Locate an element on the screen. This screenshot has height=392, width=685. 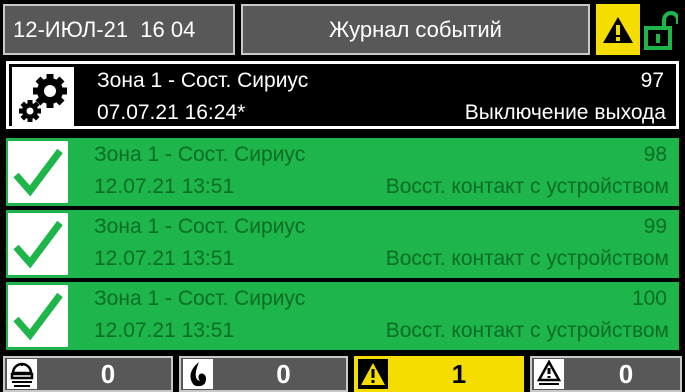
fault-counter: 0 is located at coordinates (606, 374).